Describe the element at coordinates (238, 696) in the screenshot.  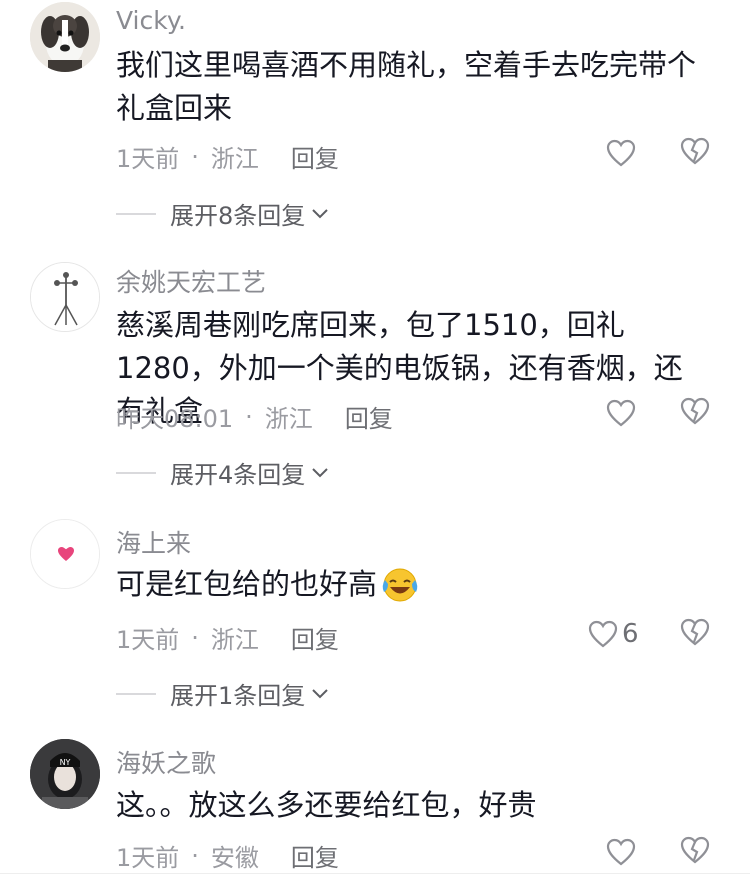
I see `expand-replies-label: 展开1条回复` at that location.